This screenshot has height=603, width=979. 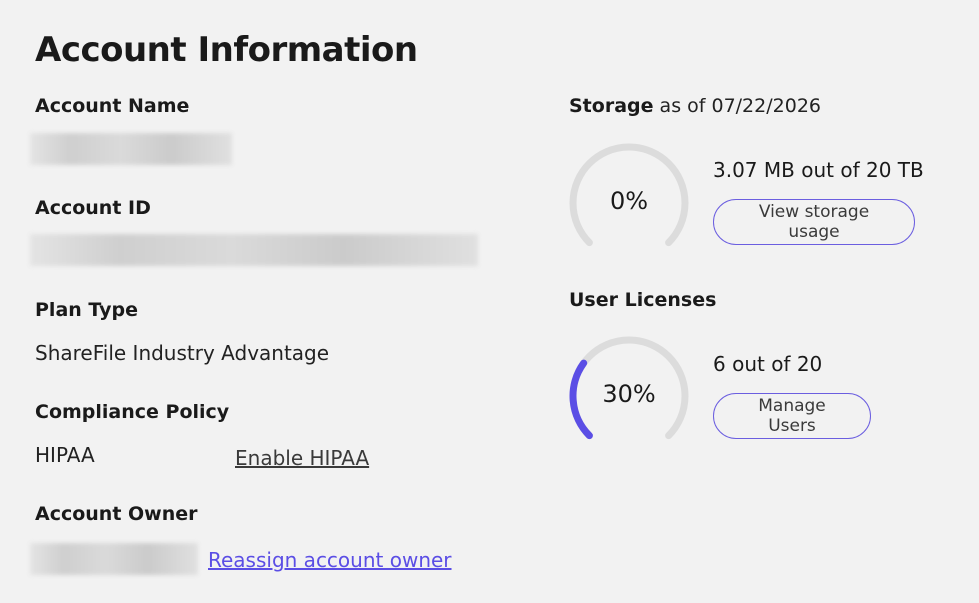 I want to click on storage-percent: 0%, so click(x=629, y=201).